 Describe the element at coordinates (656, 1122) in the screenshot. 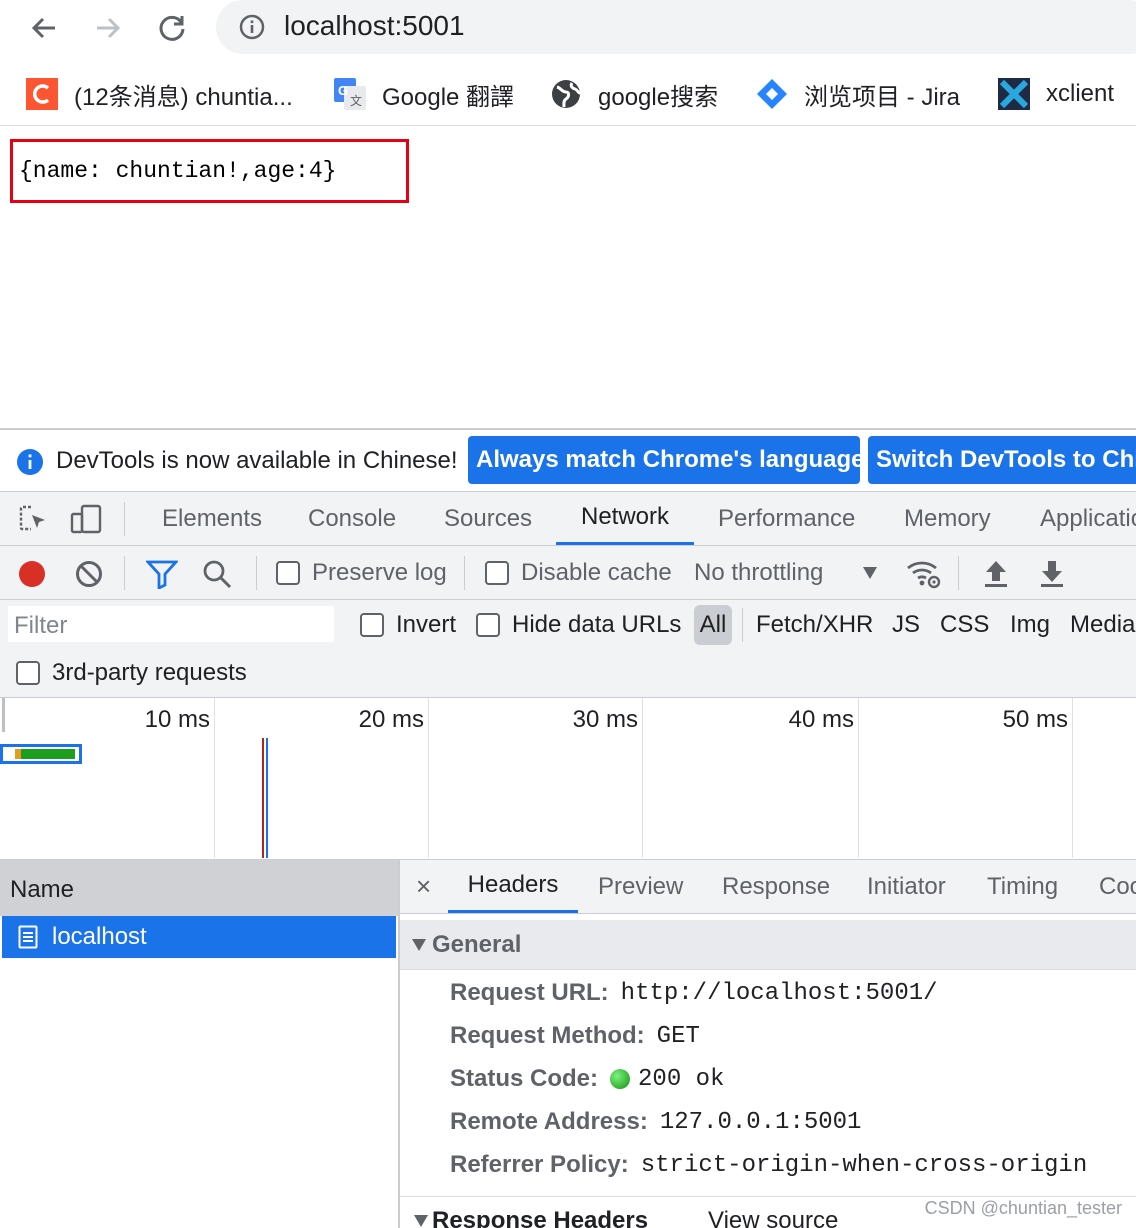

I see `general-remote-address: Remote Address: 127.0.0.1:5001` at that location.